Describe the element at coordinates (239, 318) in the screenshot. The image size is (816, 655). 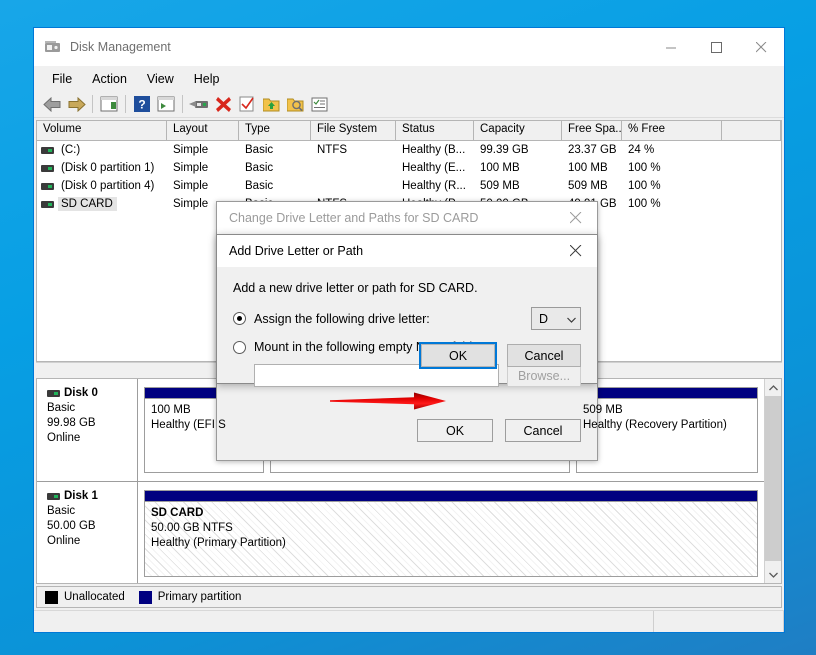
I see `radio-assign-drive-letter` at that location.